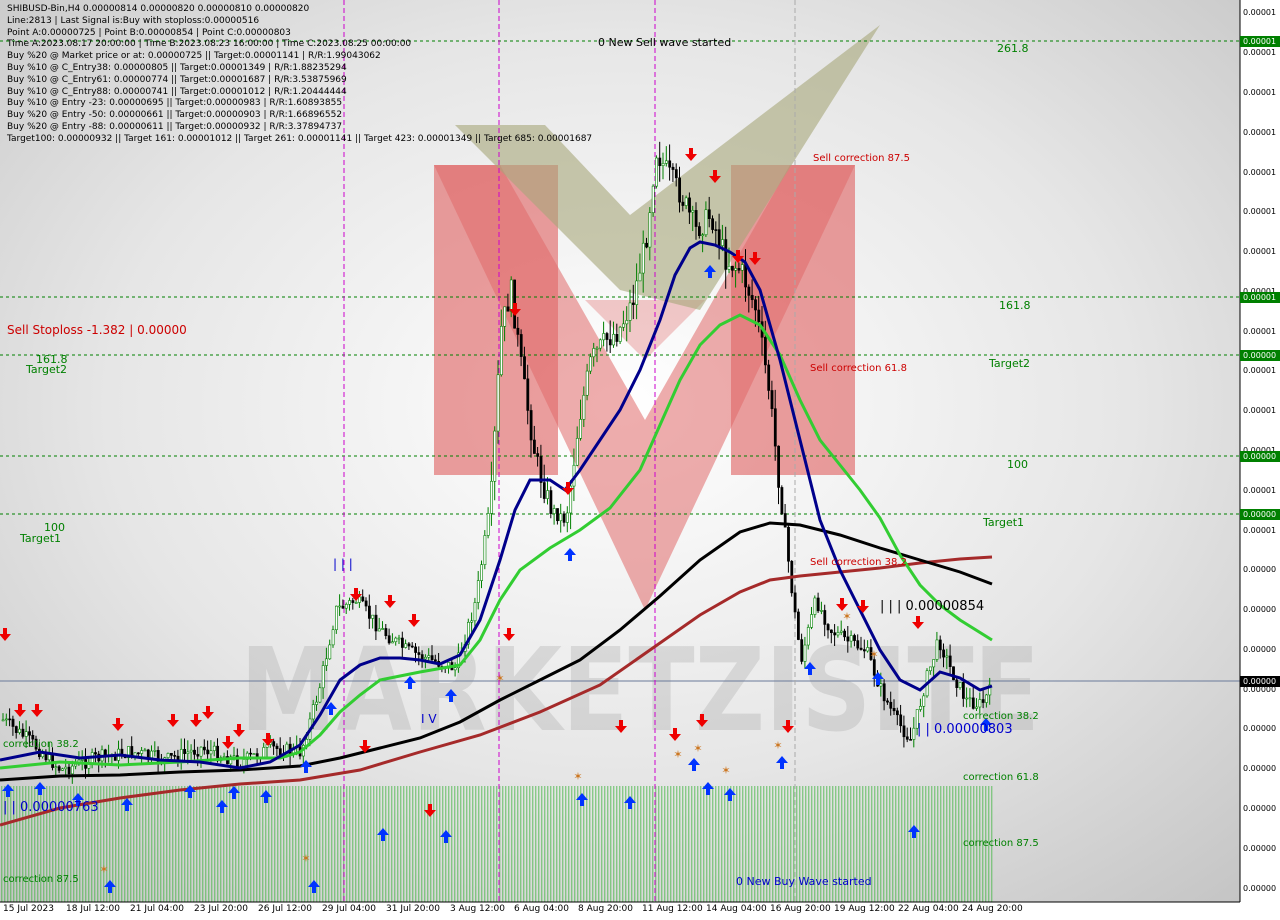 Image resolution: width=1280 pixels, height=920 pixels. What do you see at coordinates (736, 909) in the screenshot?
I see `time-tick-label: 14 Aug 04:00` at bounding box center [736, 909].